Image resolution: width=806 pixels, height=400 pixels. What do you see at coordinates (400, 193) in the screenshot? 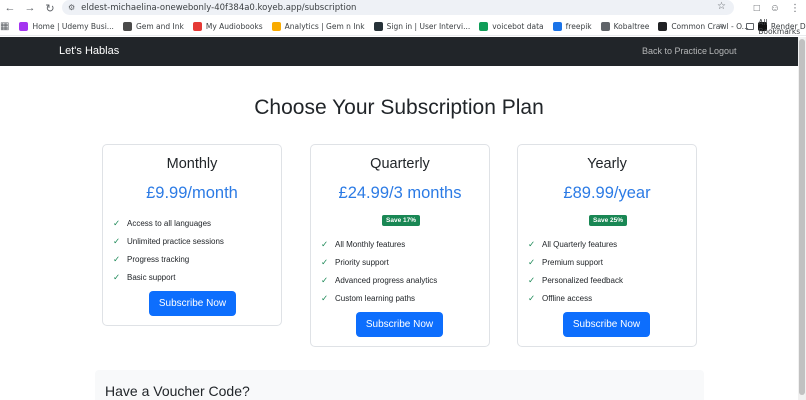
I see `plan-price: £24.99/3 months` at bounding box center [400, 193].